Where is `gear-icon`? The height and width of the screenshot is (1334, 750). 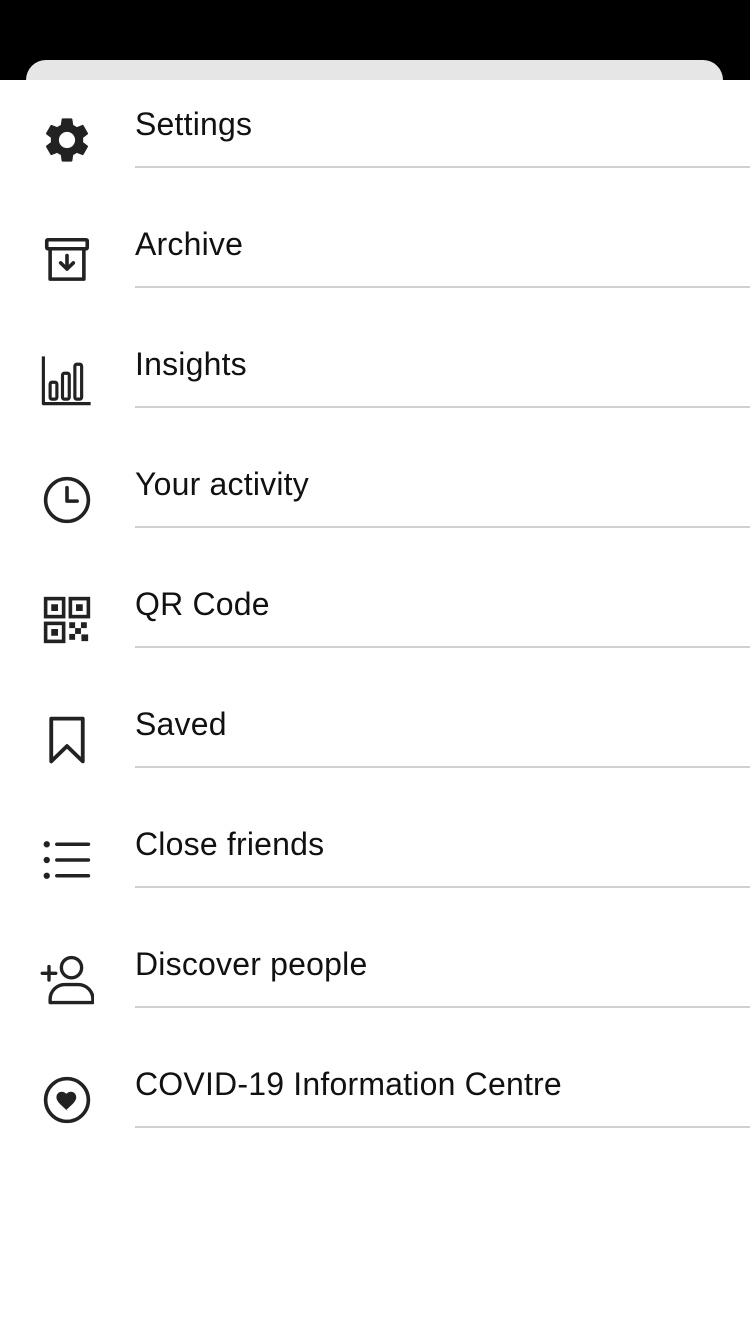
gear-icon is located at coordinates (67, 140).